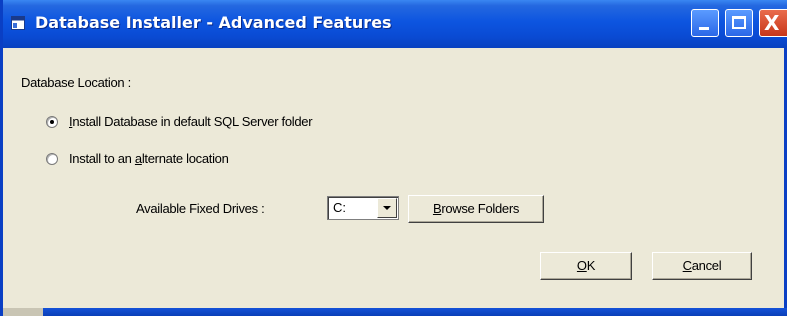  I want to click on cancel-button: Cancel, so click(702, 266).